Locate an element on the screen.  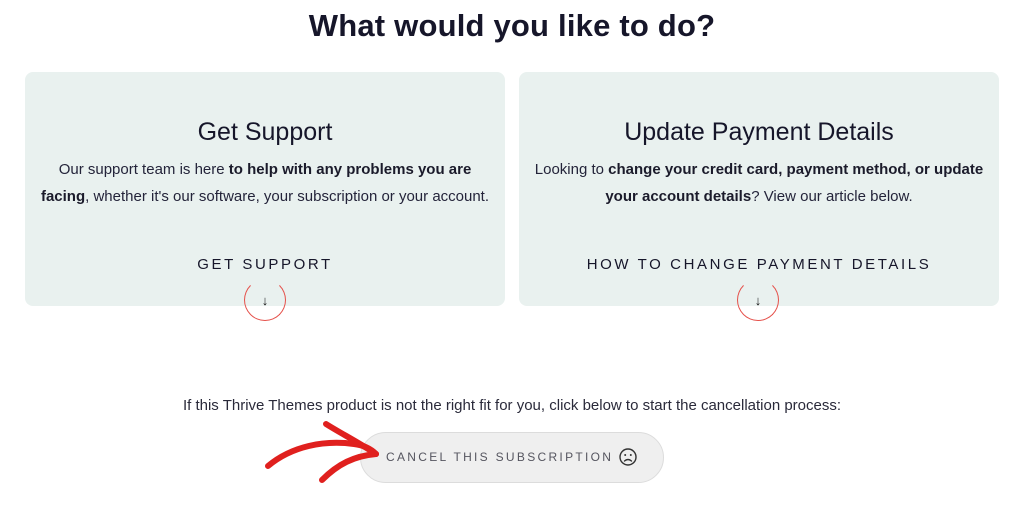
change-payment-arrow-button: ↓ is located at coordinates (758, 300).